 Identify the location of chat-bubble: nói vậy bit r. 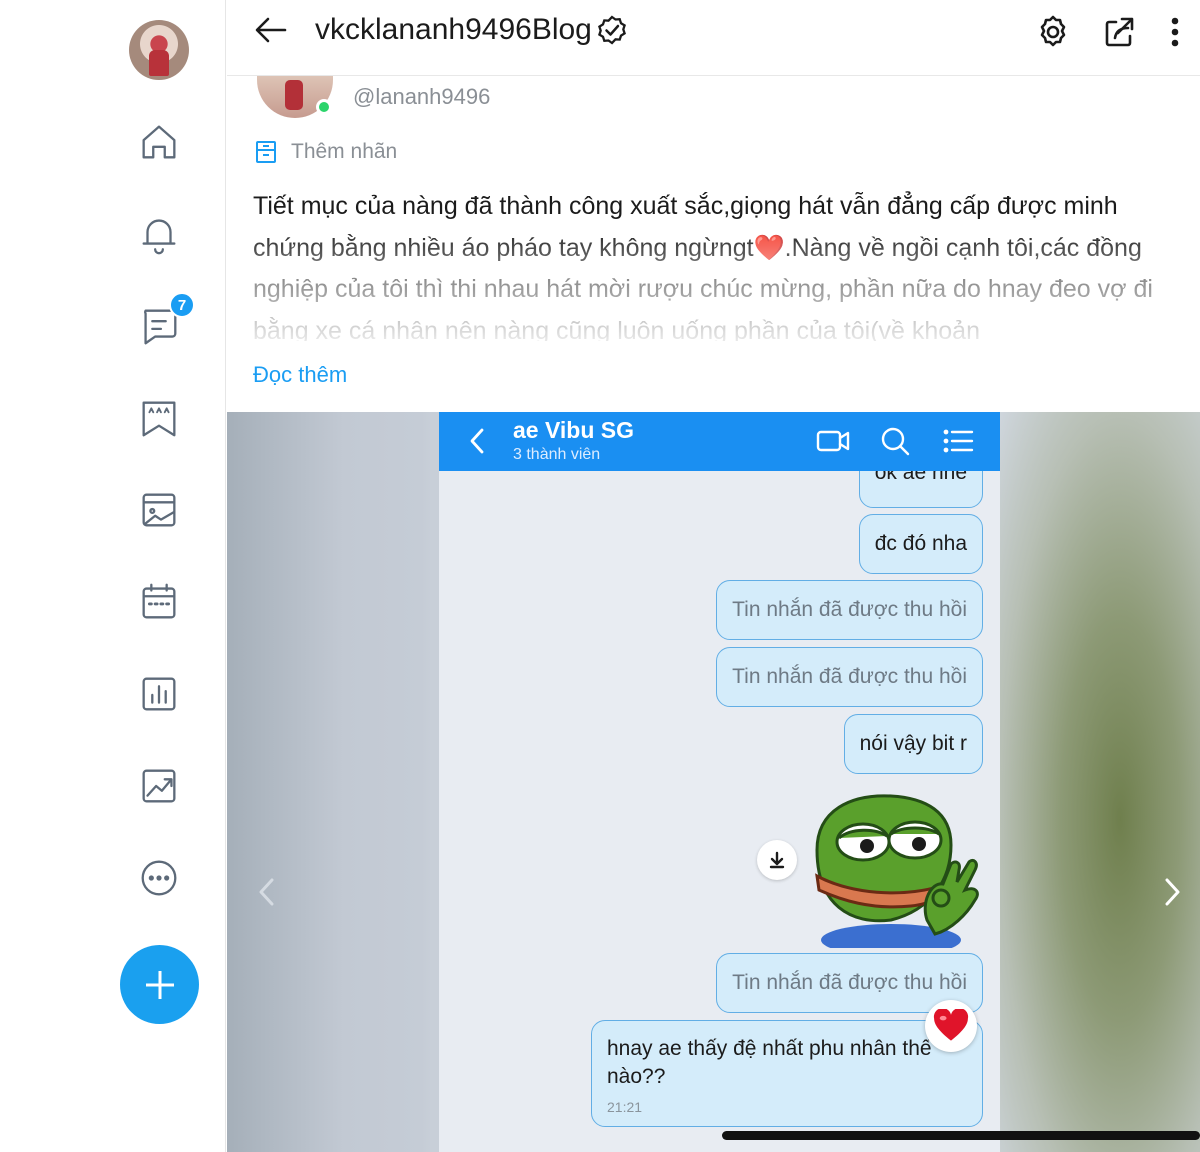
(913, 744).